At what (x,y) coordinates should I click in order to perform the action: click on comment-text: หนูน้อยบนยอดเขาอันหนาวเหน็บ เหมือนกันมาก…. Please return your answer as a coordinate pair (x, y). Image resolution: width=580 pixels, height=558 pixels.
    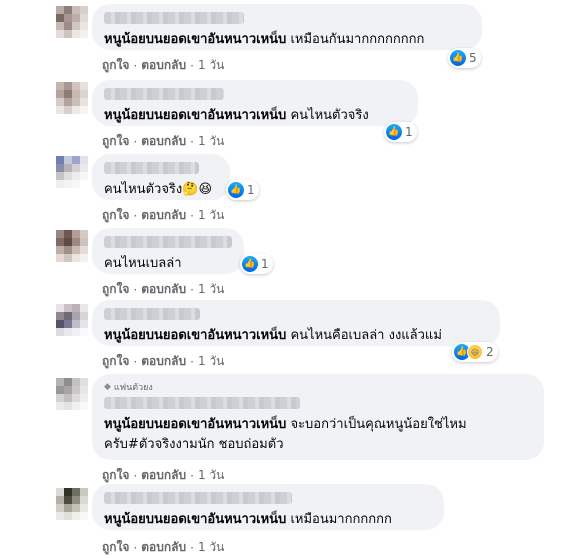
    Looking at the image, I should click on (264, 39).